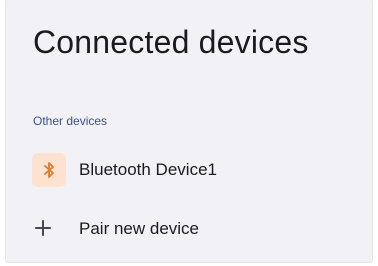 Image resolution: width=378 pixels, height=266 pixels. I want to click on device-name-label: Bluetooth Device1, so click(148, 169).